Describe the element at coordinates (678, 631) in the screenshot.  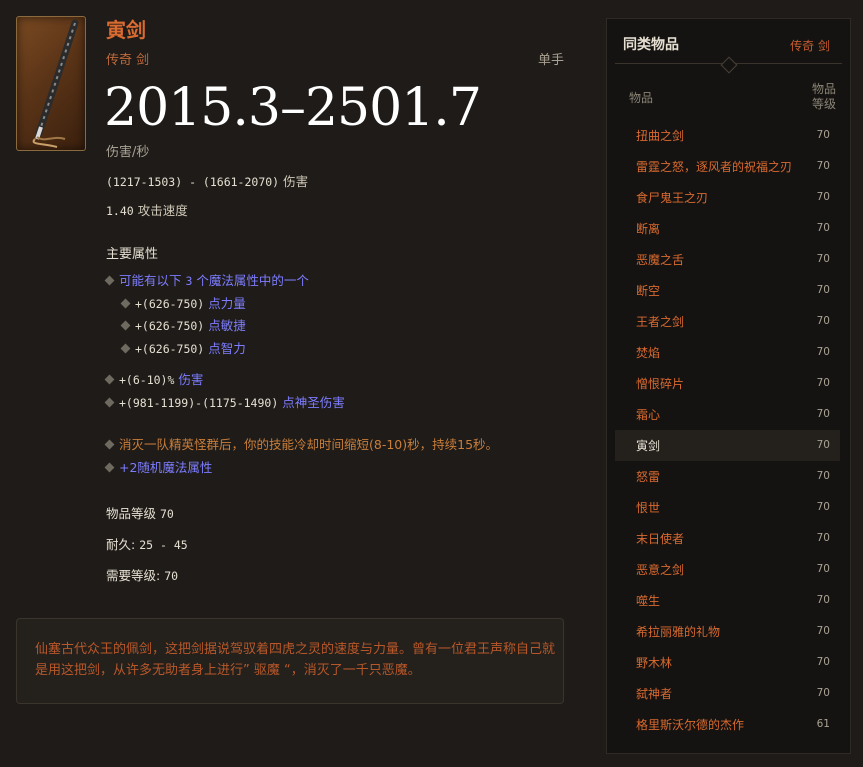
I see `list-item-name: 希拉丽雅的礼物` at that location.